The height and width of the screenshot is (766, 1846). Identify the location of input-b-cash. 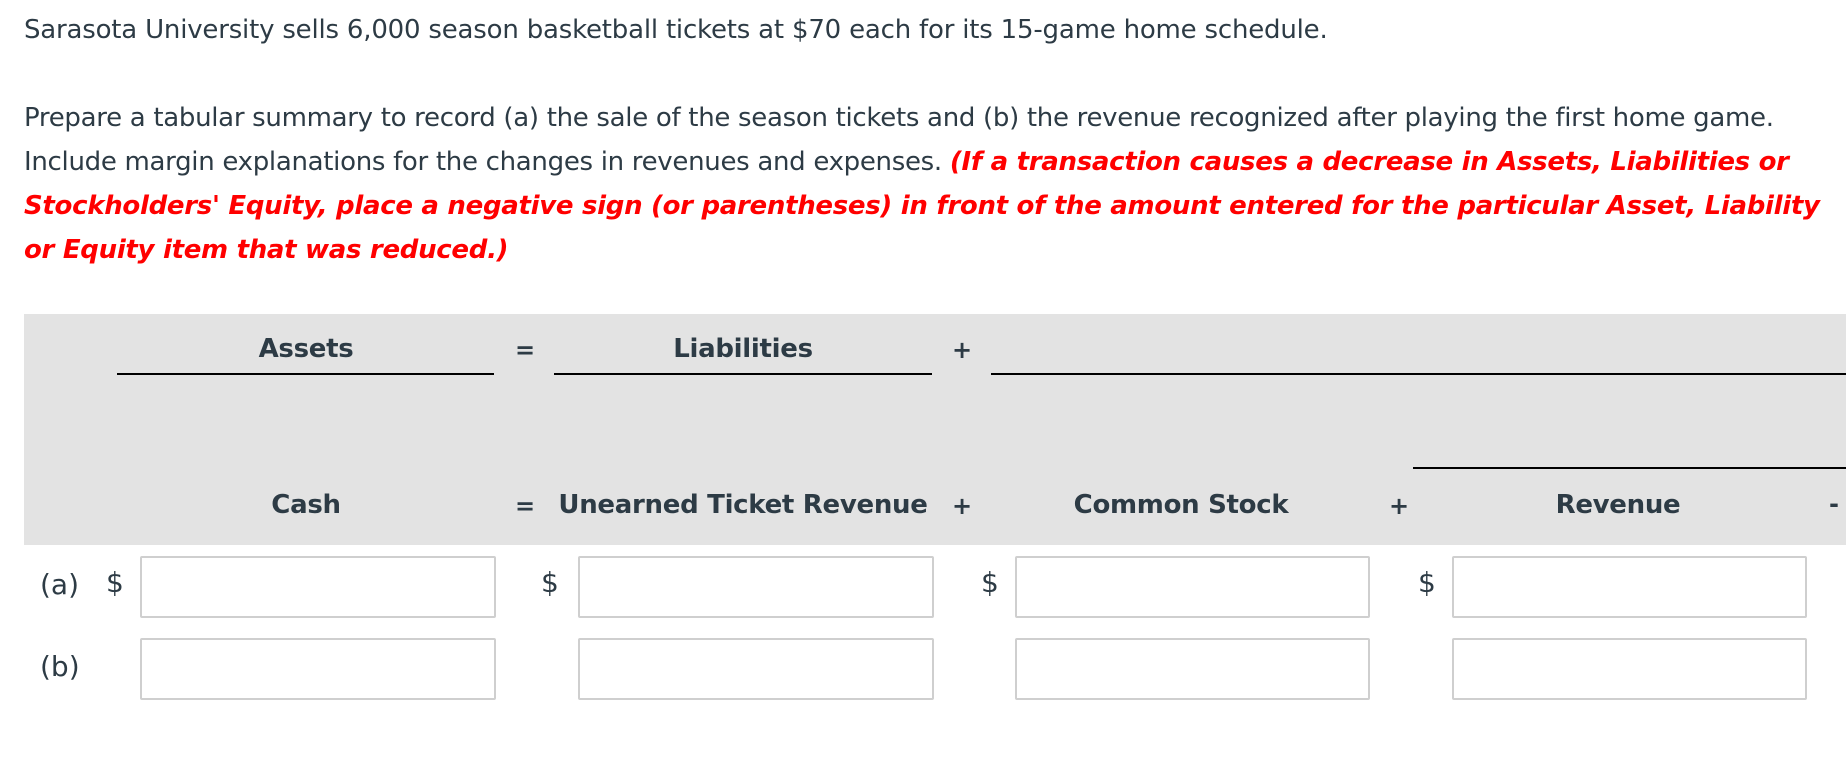
(318, 669).